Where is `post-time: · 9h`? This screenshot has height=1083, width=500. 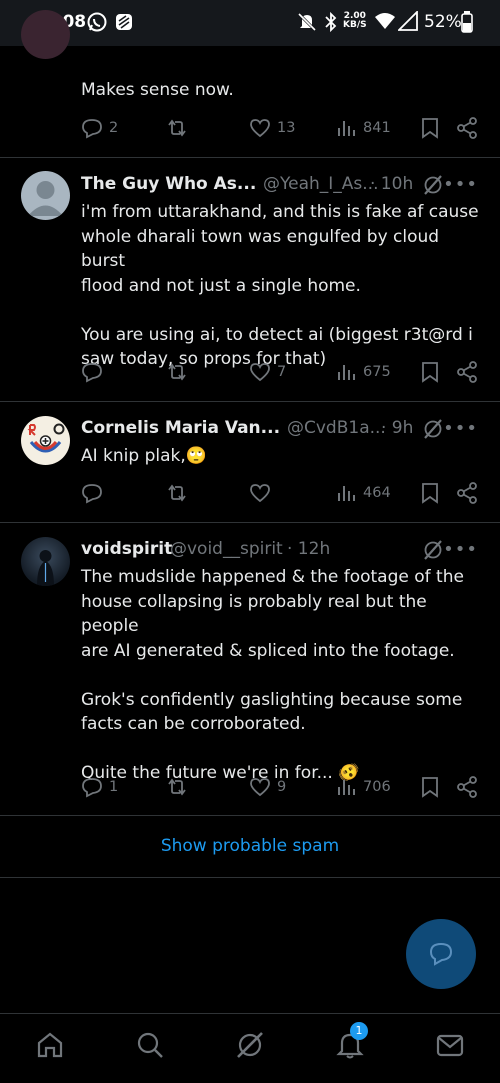
post-time: · 9h is located at coordinates (397, 428).